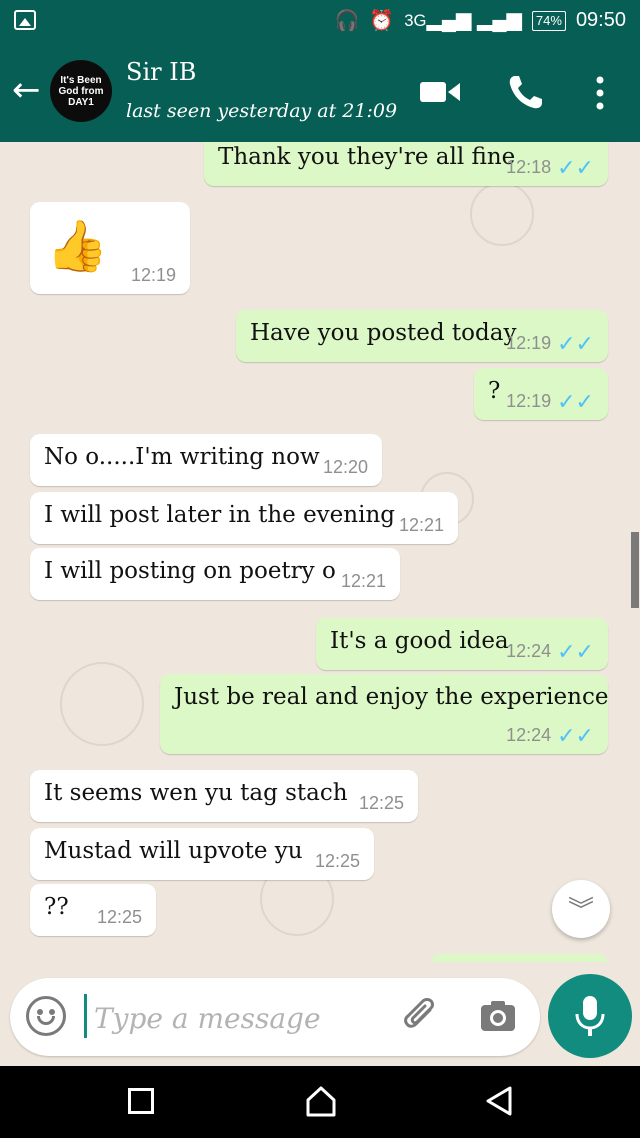 This screenshot has width=640, height=1138. I want to click on message-text: No o.....I'm writing now, so click(182, 457).